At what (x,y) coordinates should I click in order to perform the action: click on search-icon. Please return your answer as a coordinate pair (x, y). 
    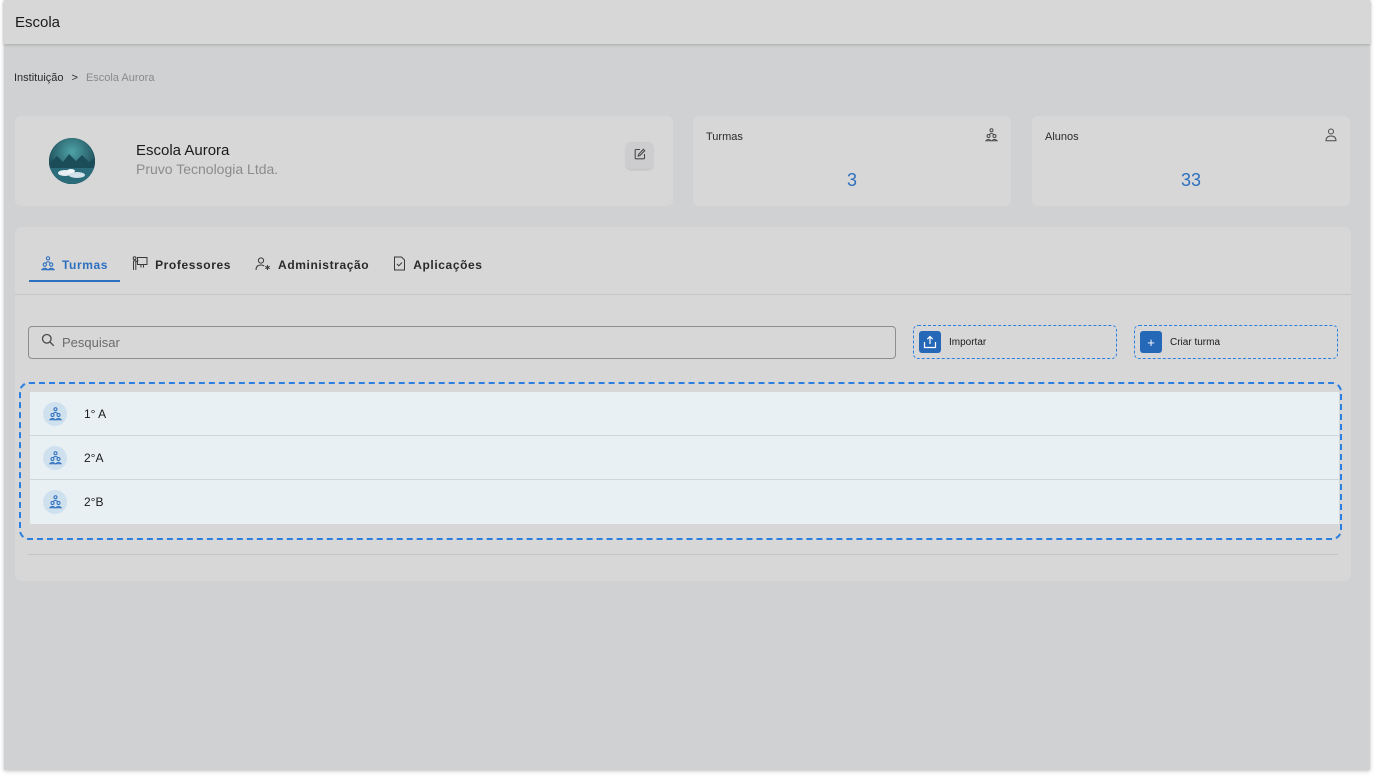
    Looking at the image, I should click on (48, 342).